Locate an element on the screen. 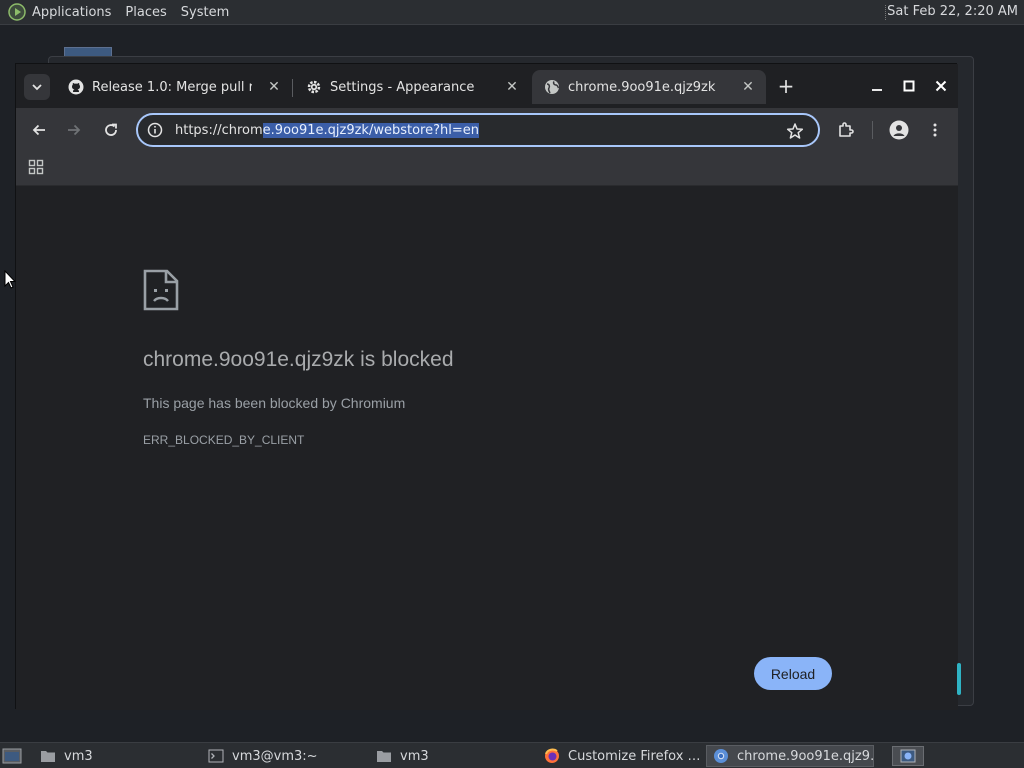 The width and height of the screenshot is (1024, 768). toolbar-divider is located at coordinates (872, 130).